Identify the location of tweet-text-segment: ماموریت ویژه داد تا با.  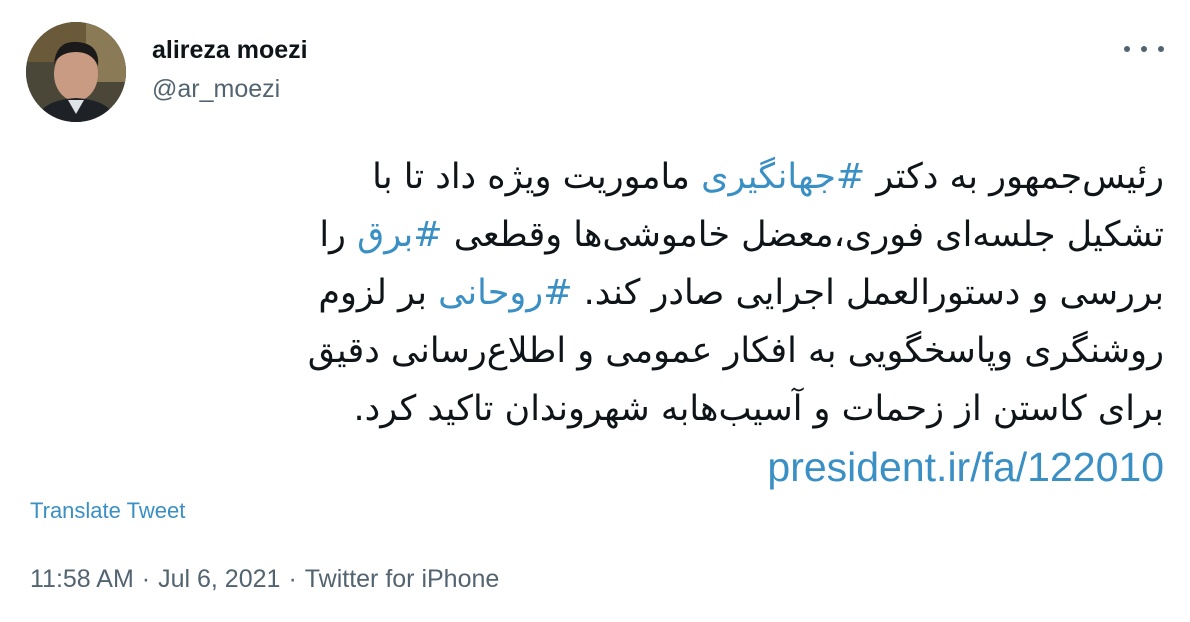
(537, 177).